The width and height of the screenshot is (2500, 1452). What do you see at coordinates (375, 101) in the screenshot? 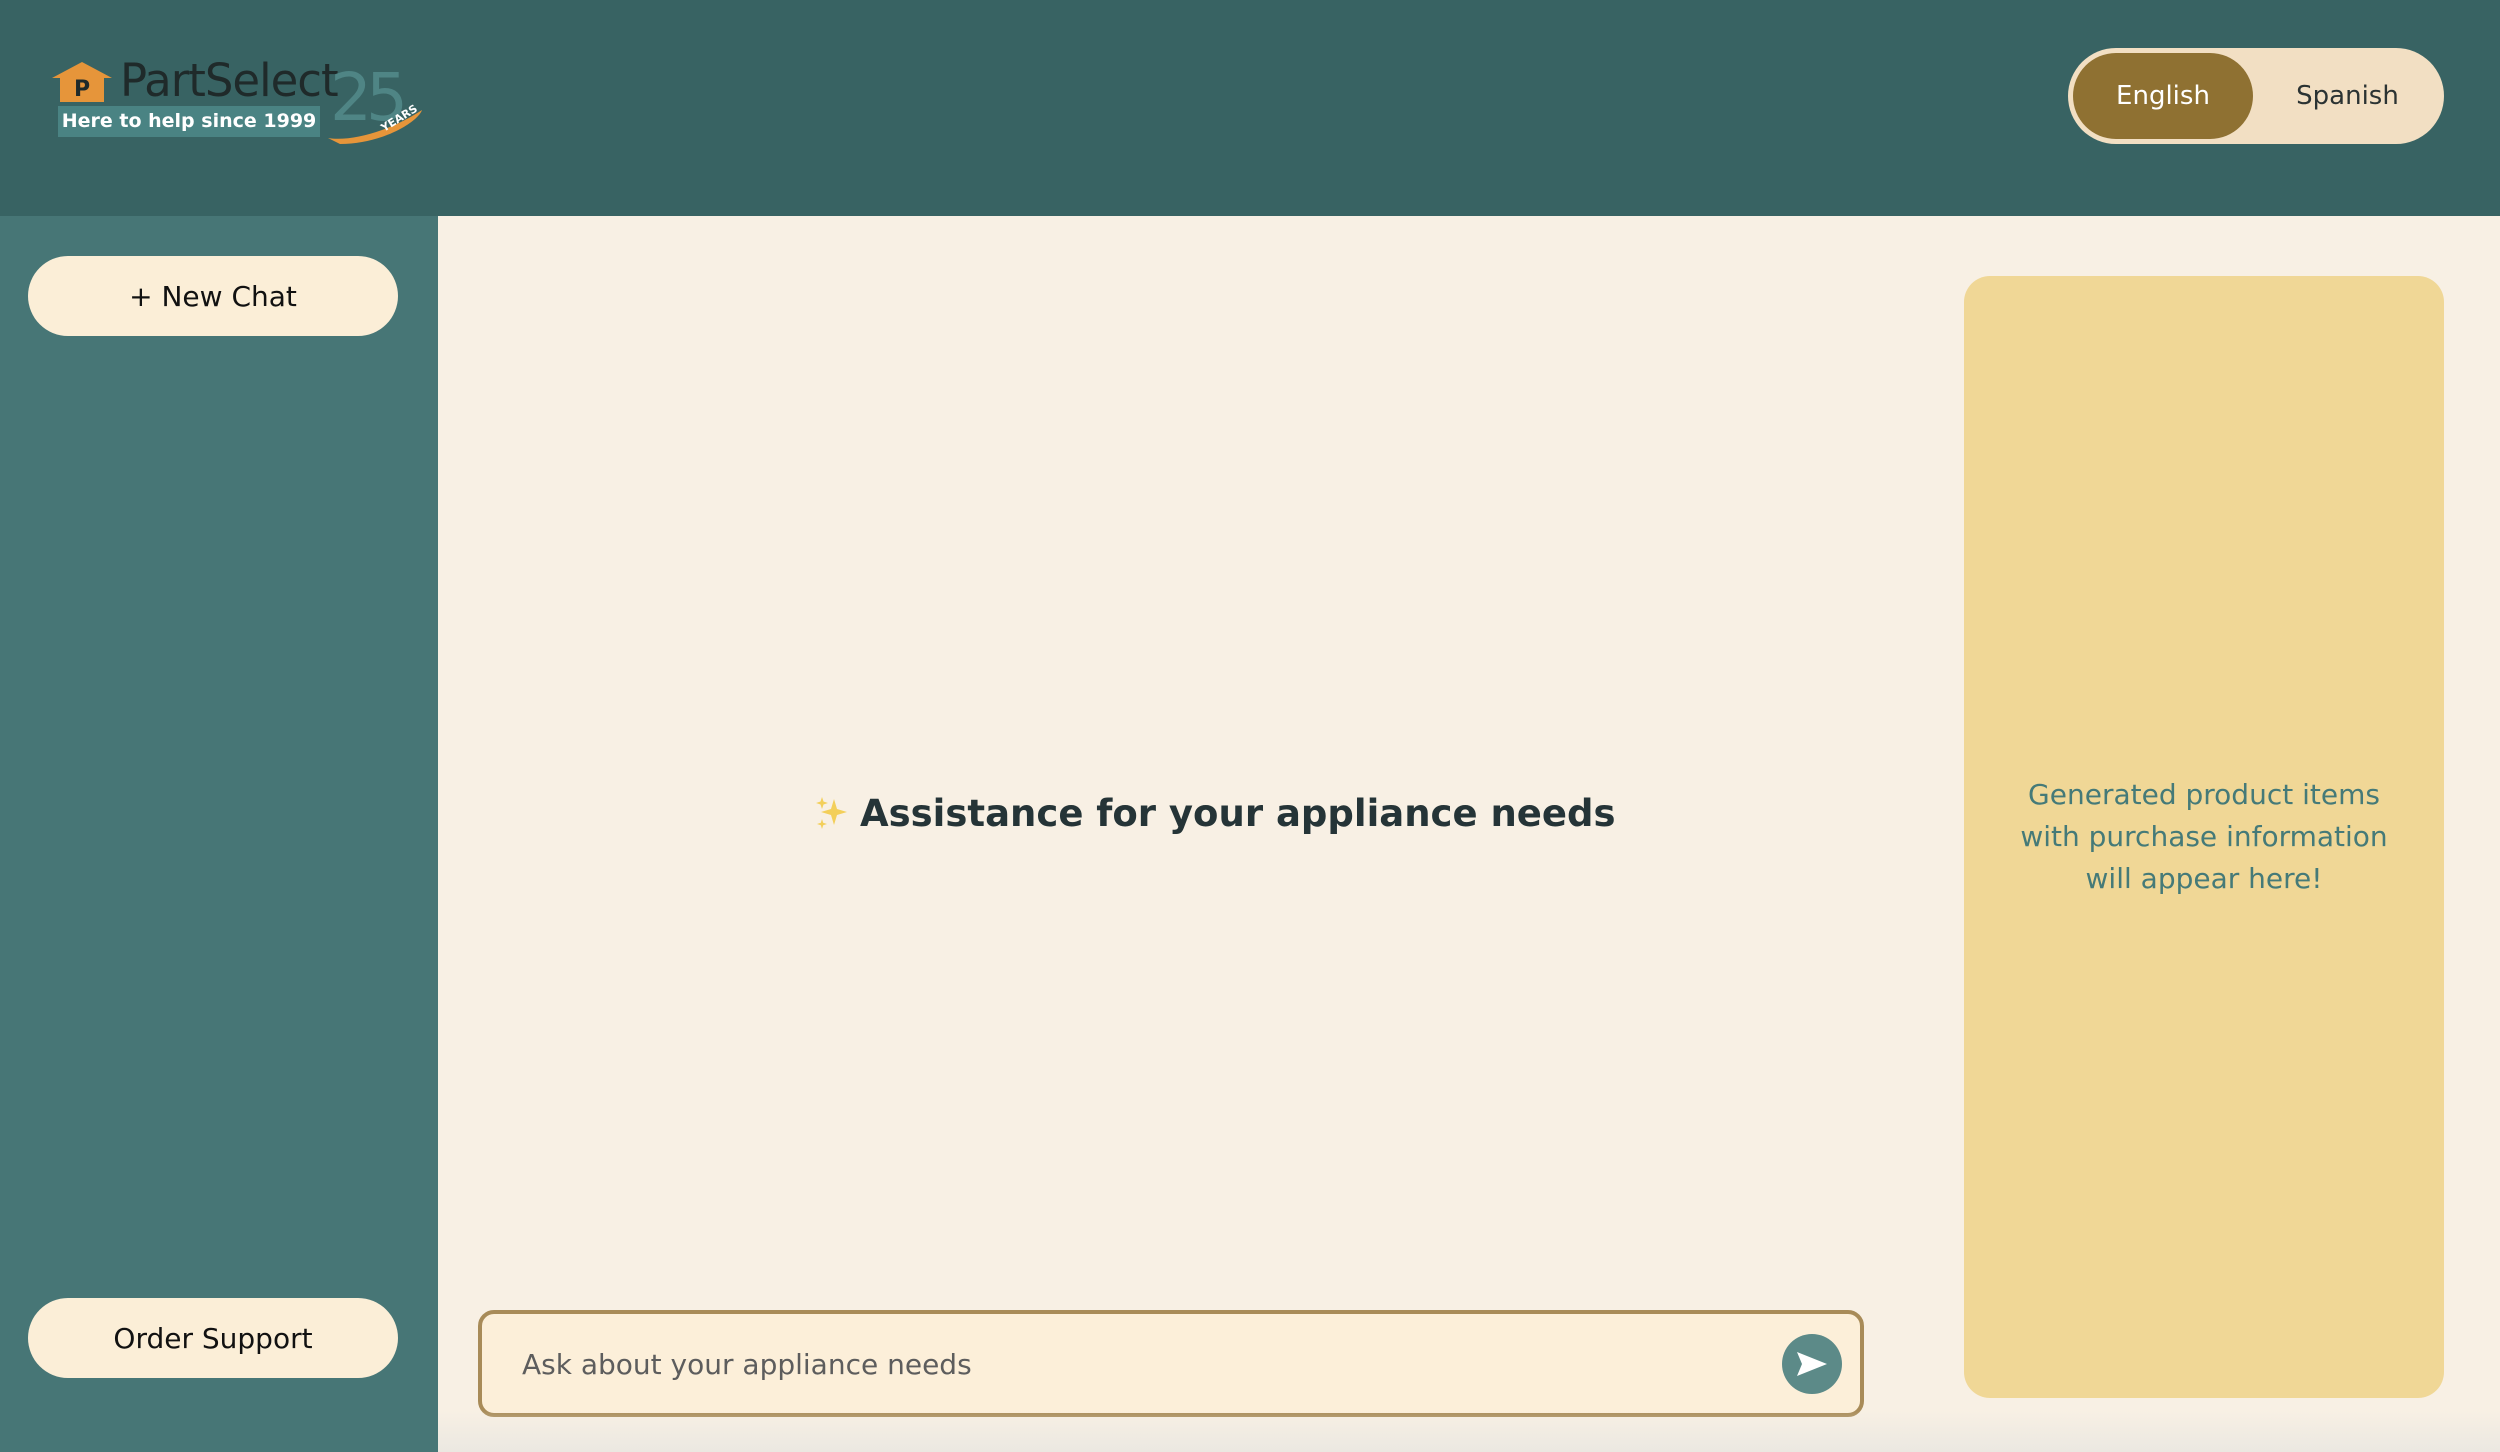
I see `anniversary-badge: 25 YEARS` at bounding box center [375, 101].